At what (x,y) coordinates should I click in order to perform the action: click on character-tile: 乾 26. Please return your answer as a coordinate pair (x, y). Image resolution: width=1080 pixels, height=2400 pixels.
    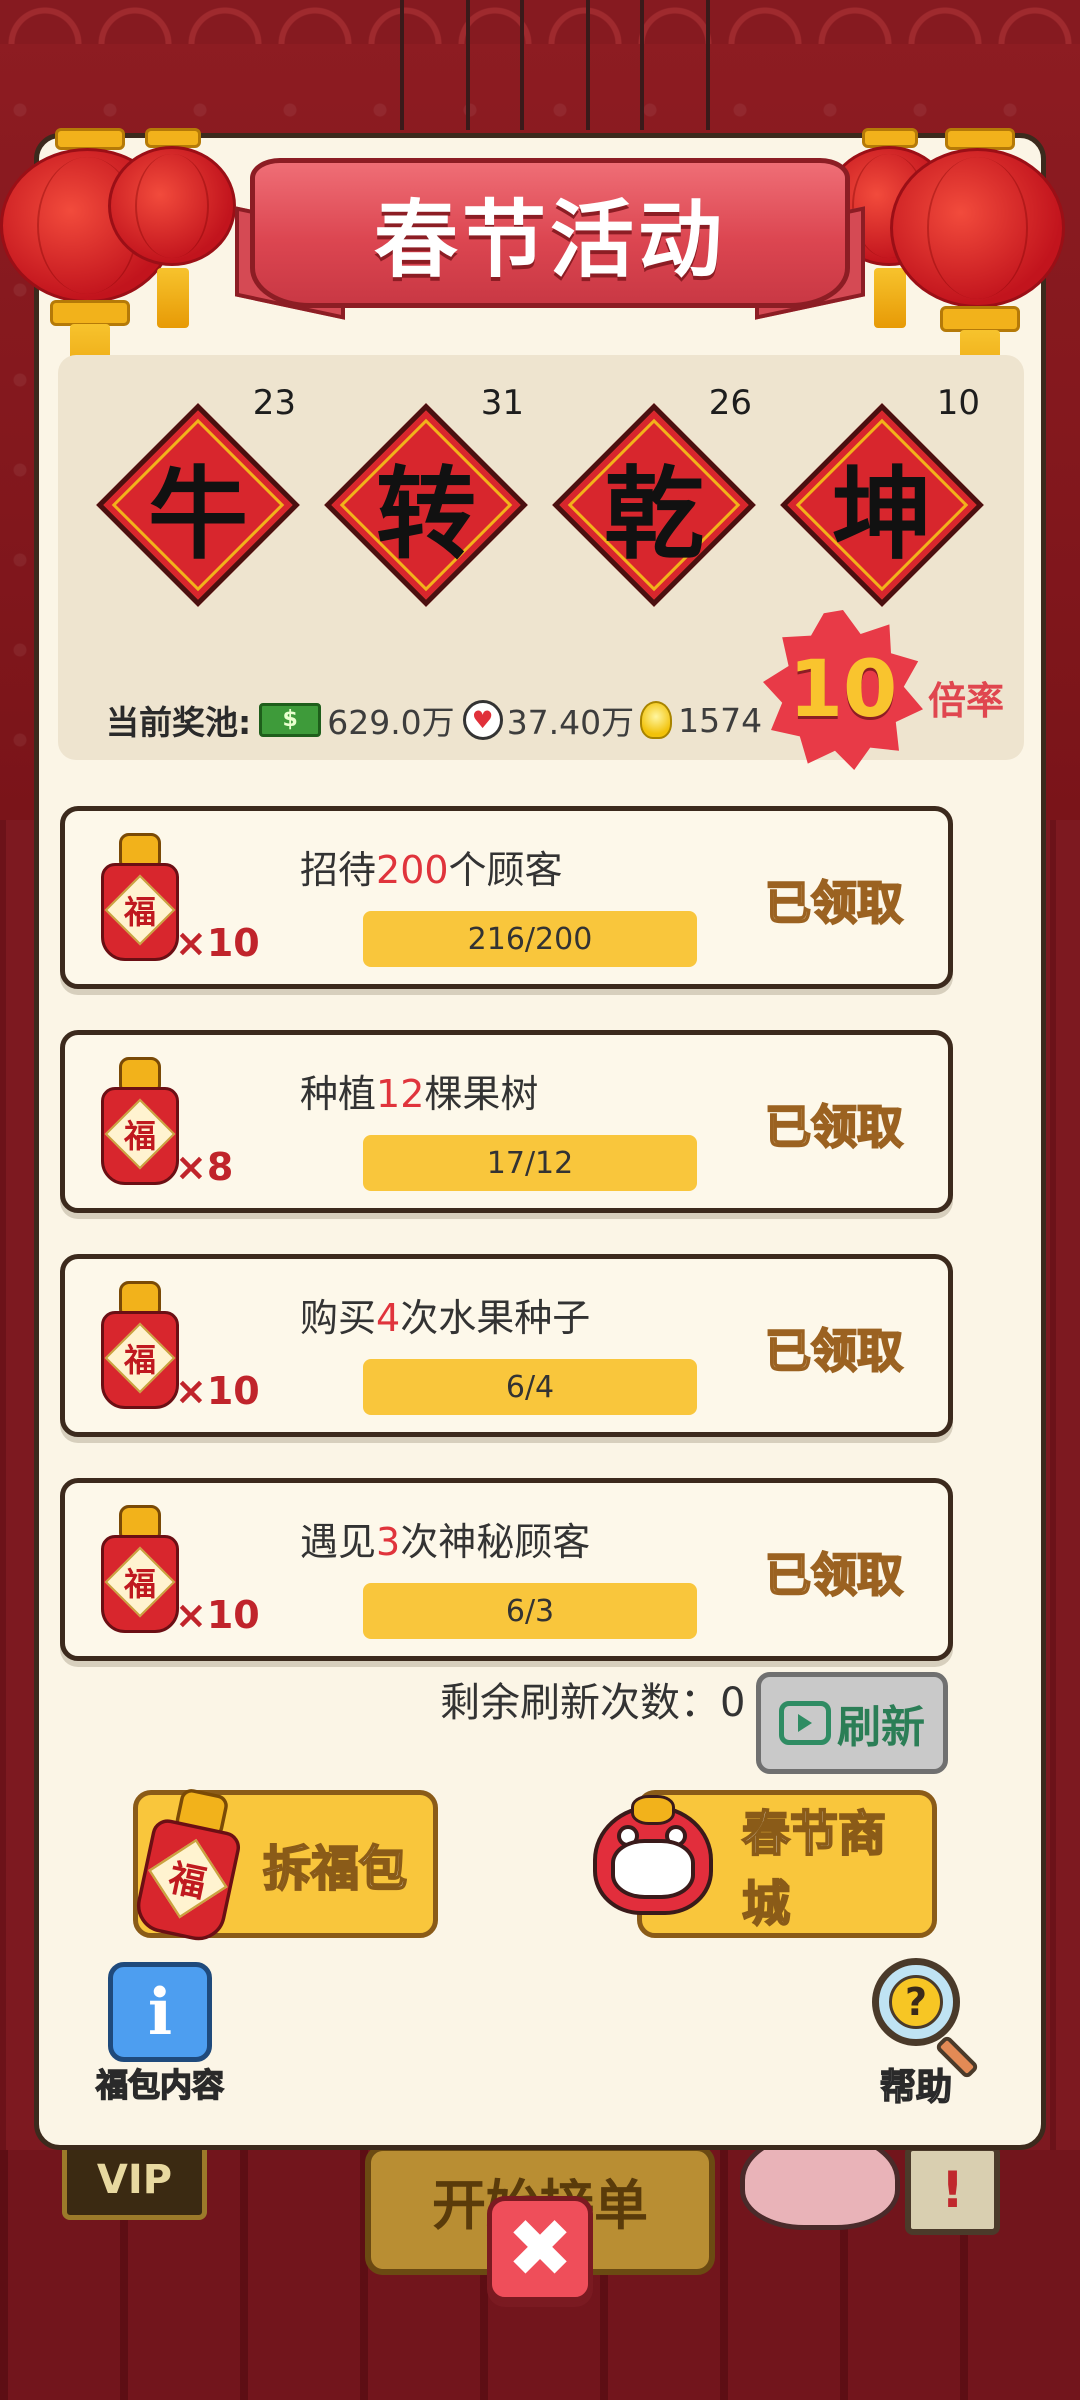
    Looking at the image, I should click on (654, 495).